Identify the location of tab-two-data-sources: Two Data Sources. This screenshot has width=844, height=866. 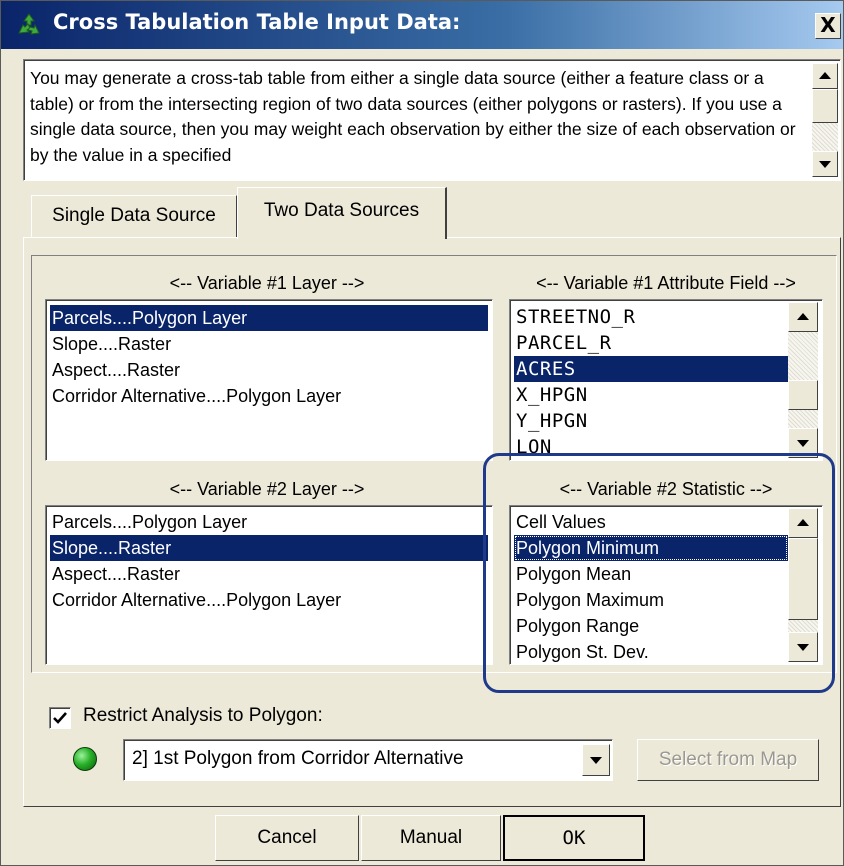
(342, 213).